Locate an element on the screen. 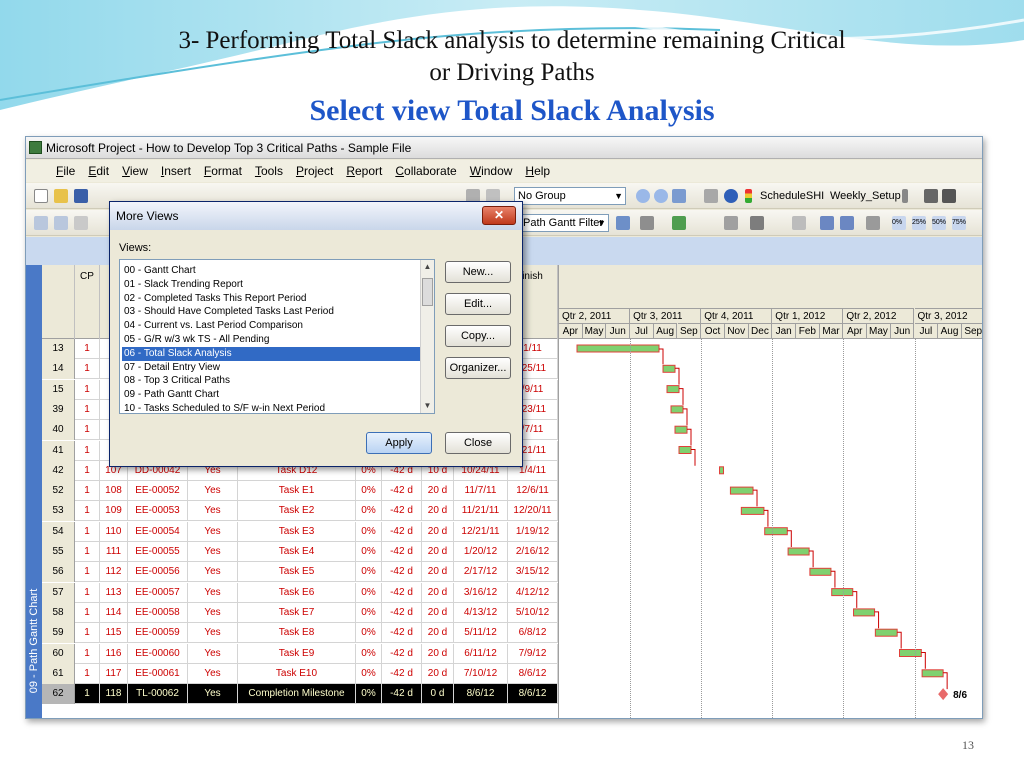 The height and width of the screenshot is (768, 1024). cell-id: 39 is located at coordinates (58, 409).